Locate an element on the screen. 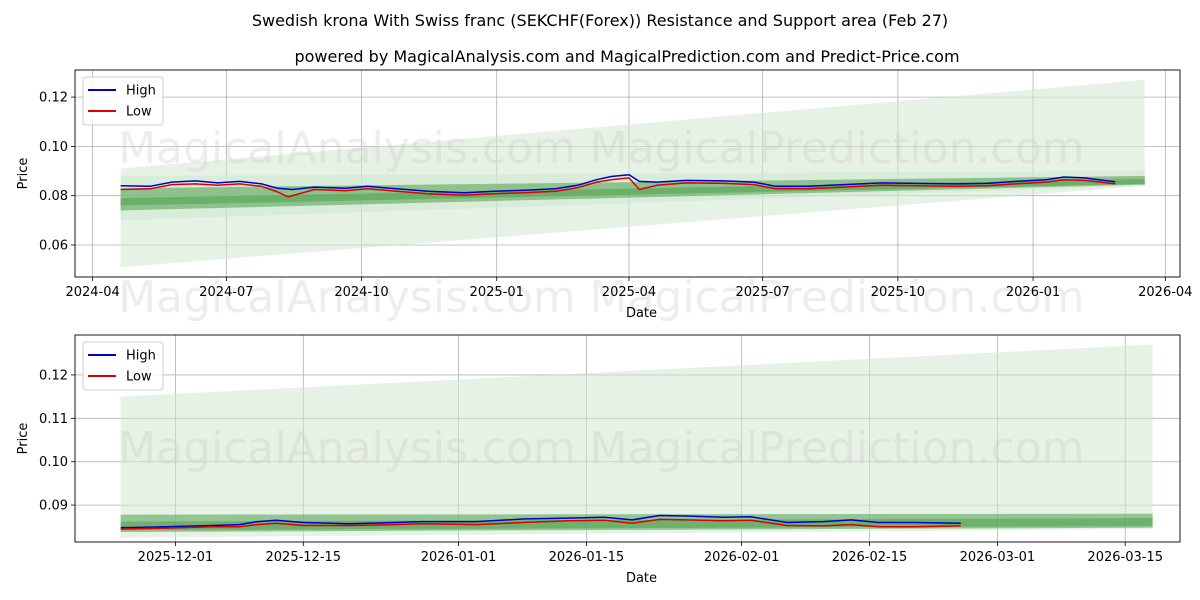 This screenshot has width=1200, height=600. x-tick-label: 2025-07 is located at coordinates (763, 292).